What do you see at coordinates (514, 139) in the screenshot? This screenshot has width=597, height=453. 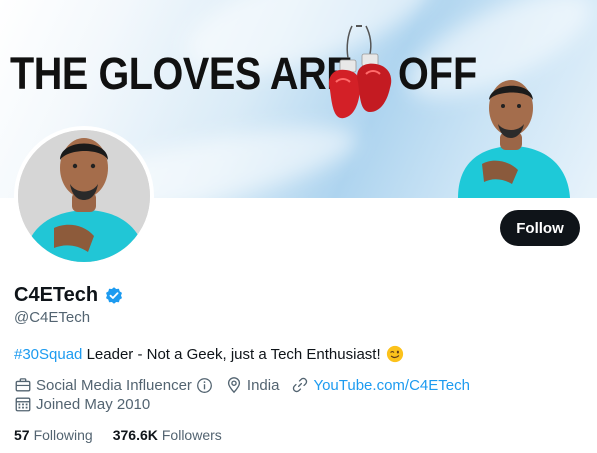 I see `banner-person-image` at bounding box center [514, 139].